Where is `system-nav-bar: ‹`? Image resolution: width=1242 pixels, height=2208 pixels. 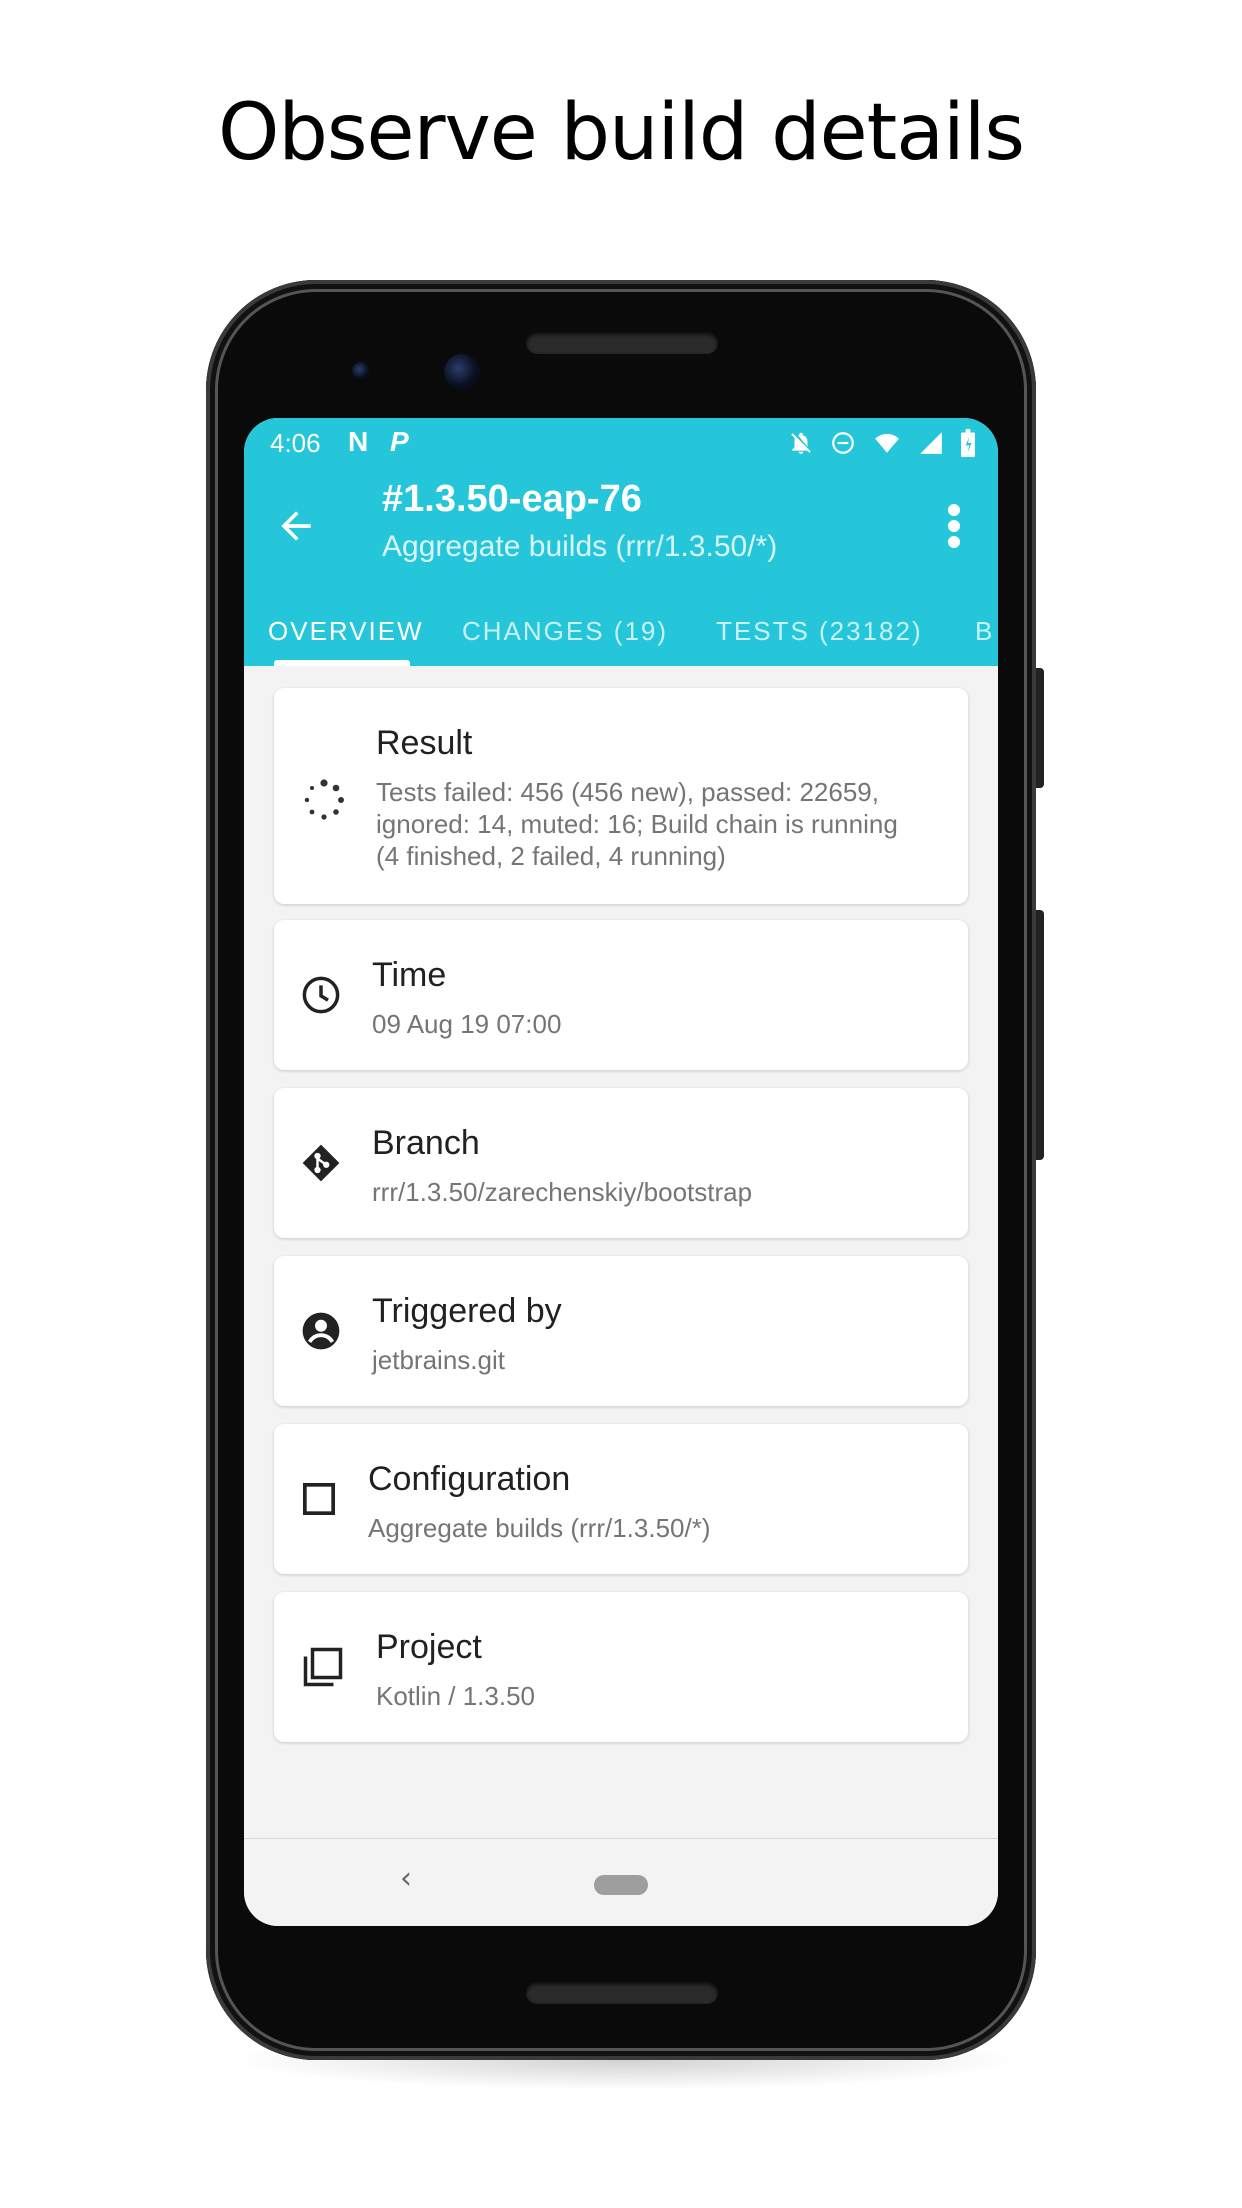 system-nav-bar: ‹ is located at coordinates (621, 1882).